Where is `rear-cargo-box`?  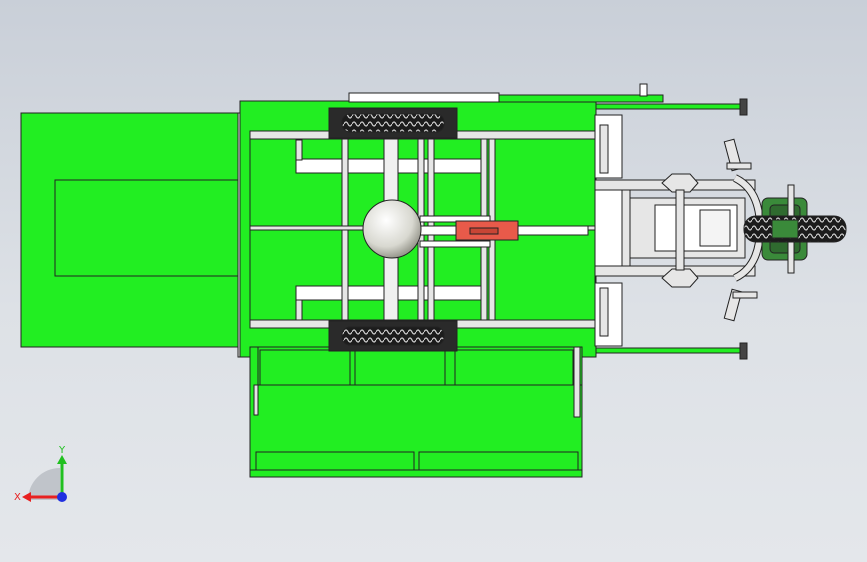
rear-cargo-box is located at coordinates (135, 235).